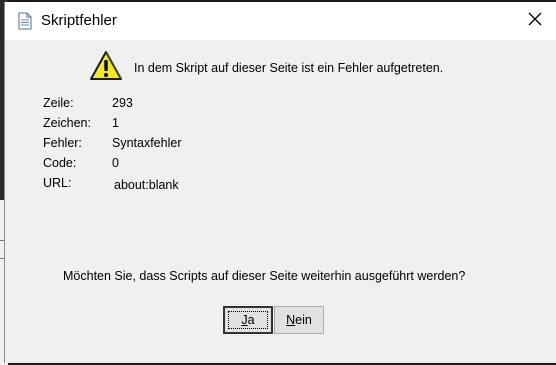 The width and height of the screenshot is (556, 365). Describe the element at coordinates (25, 21) in the screenshot. I see `document-icon` at that location.